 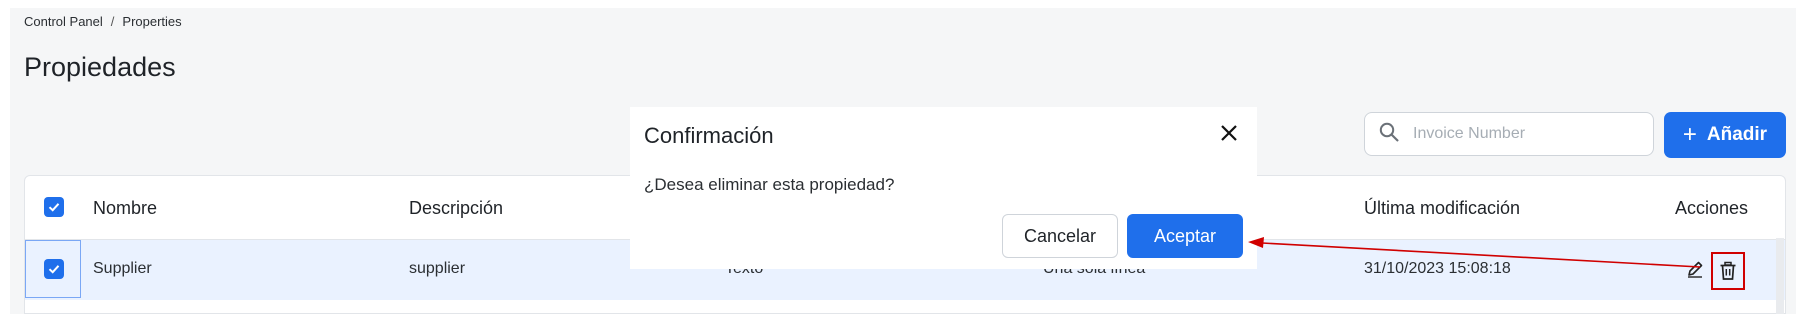 I want to click on dialog-title: Confirmación, so click(x=709, y=135).